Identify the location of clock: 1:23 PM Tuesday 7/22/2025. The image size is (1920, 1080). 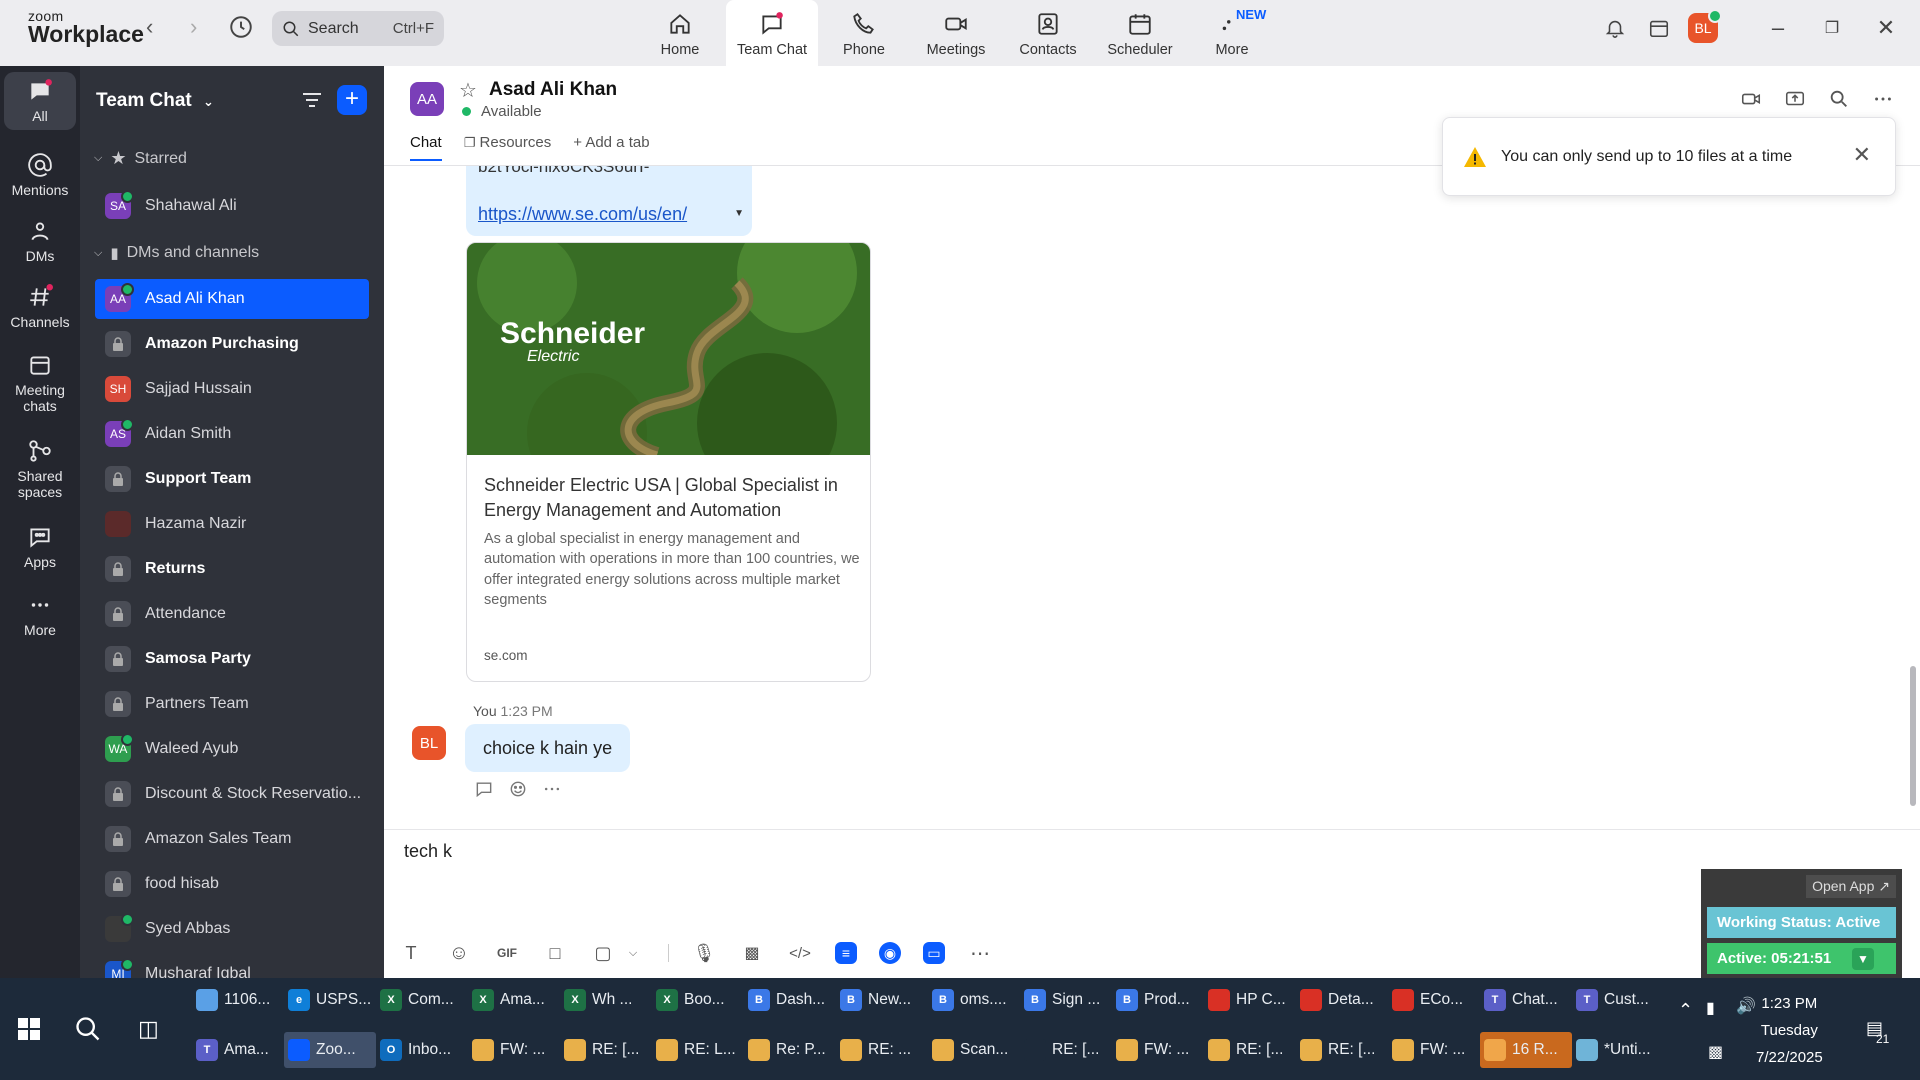
(1789, 1030).